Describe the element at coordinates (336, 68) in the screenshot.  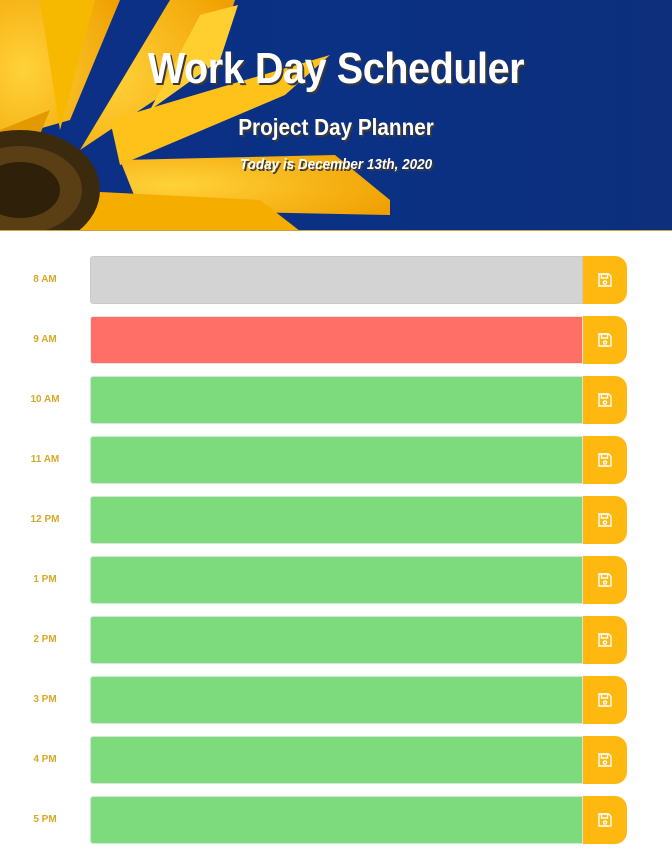
I see `page-title: Work Day Scheduler` at that location.